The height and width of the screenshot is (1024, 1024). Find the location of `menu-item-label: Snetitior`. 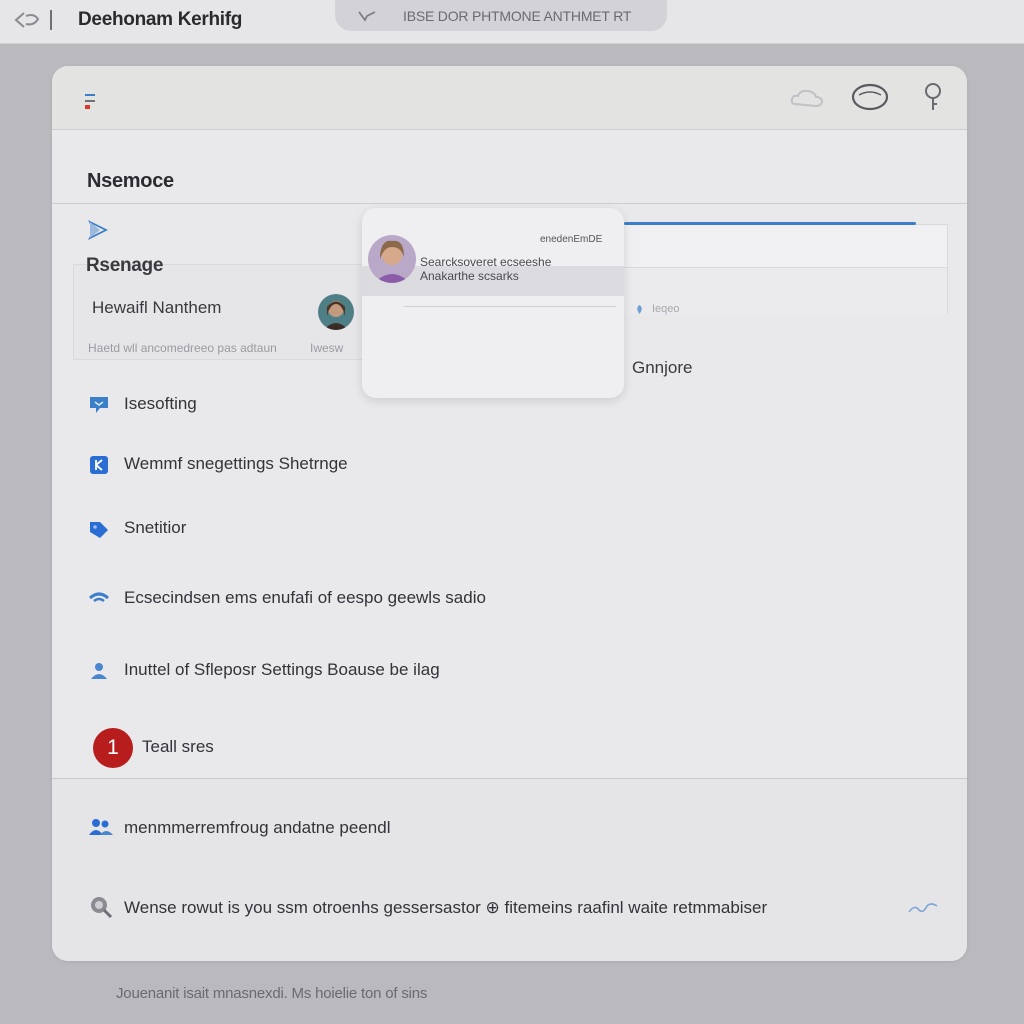

menu-item-label: Snetitior is located at coordinates (155, 527).